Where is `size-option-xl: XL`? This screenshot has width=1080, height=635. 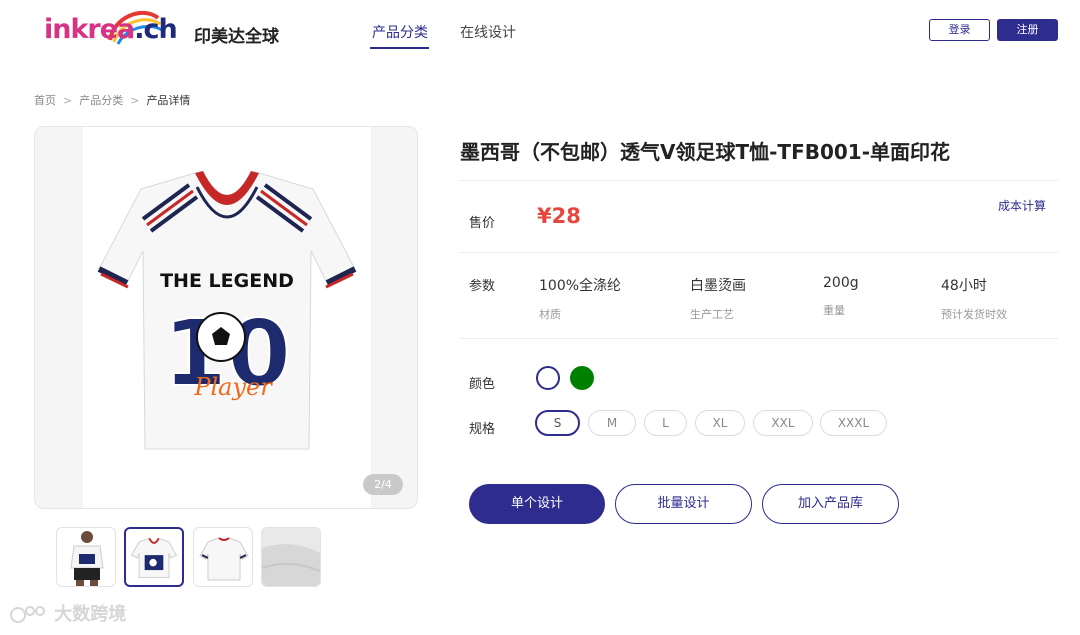 size-option-xl: XL is located at coordinates (720, 423).